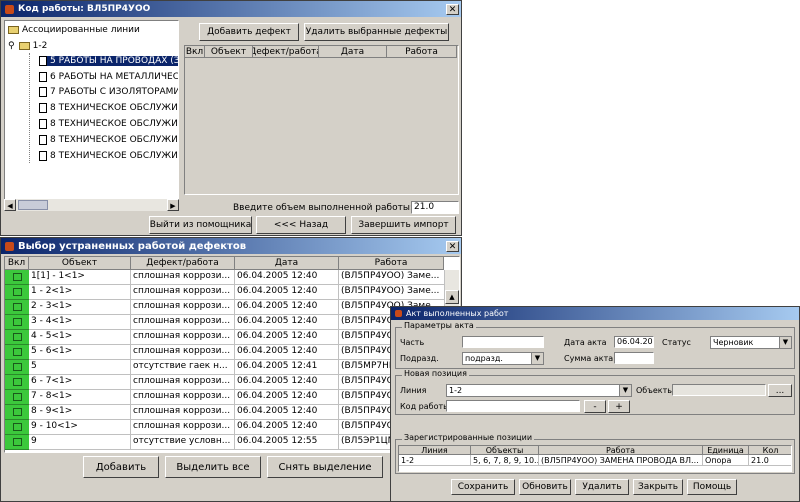 This screenshot has height=502, width=800. Describe the element at coordinates (80, 412) in the screenshot. I see `cell-object: 8 - 9<1>` at that location.